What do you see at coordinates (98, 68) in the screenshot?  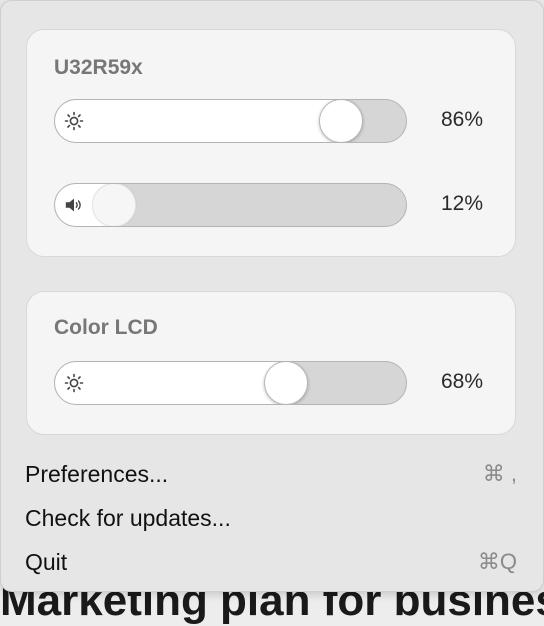 I see `display-name: U32R59x` at bounding box center [98, 68].